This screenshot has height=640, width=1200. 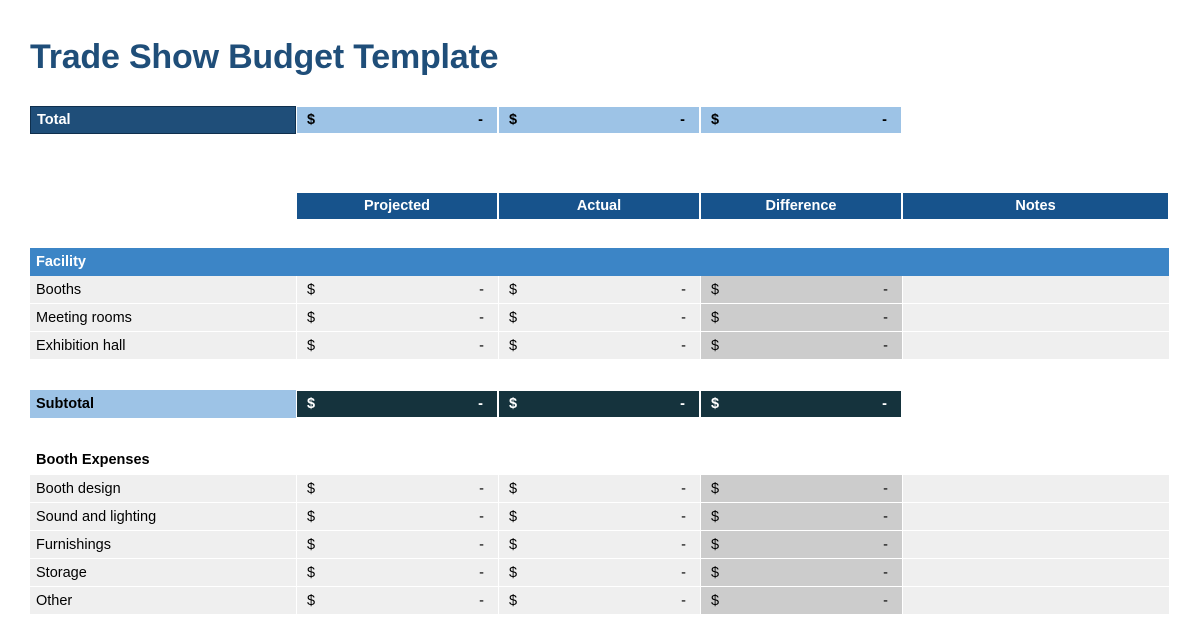 I want to click on table-row: Booths $ - $ - $ -, so click(x=599, y=290).